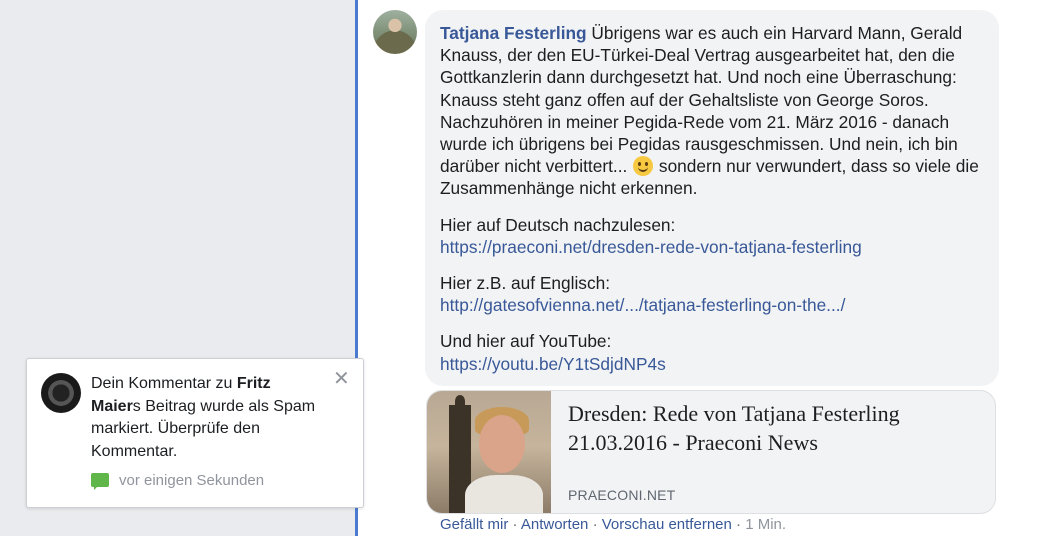 The height and width of the screenshot is (536, 1050). Describe the element at coordinates (502, 444) in the screenshot. I see `person-face-shape` at that location.